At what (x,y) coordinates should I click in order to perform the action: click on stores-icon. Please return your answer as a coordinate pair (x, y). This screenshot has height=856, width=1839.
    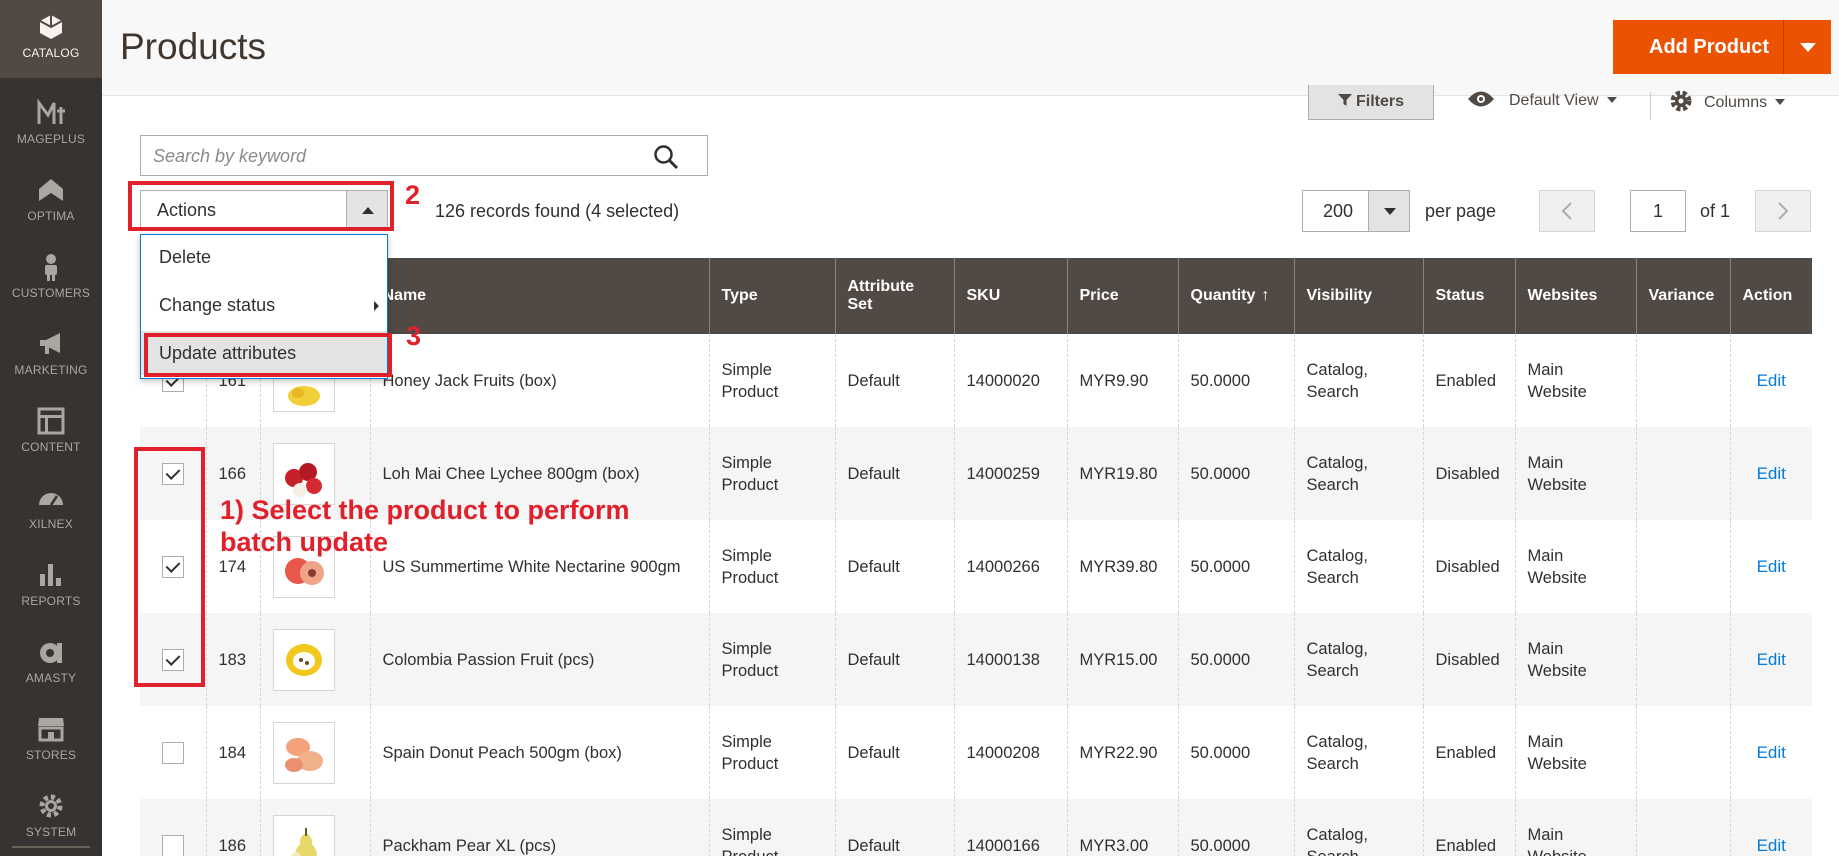
    Looking at the image, I should click on (51, 730).